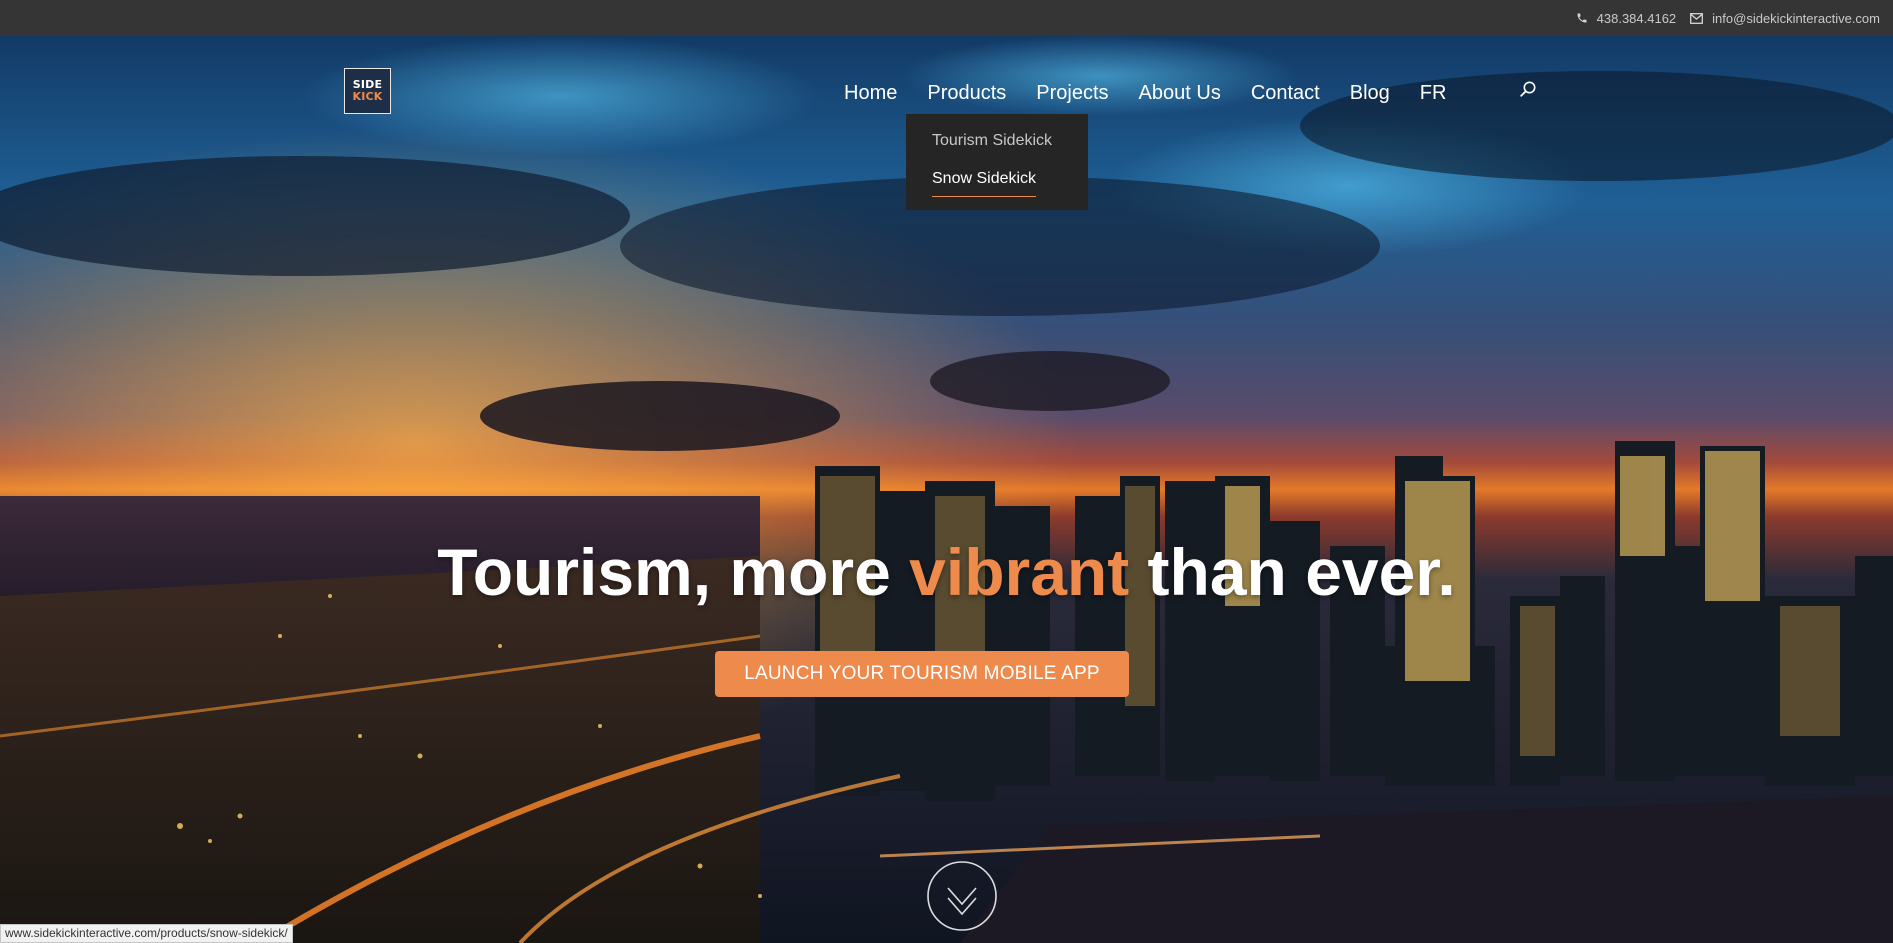  I want to click on hero-headline: Tourism, more vibrant than ever., so click(946, 572).